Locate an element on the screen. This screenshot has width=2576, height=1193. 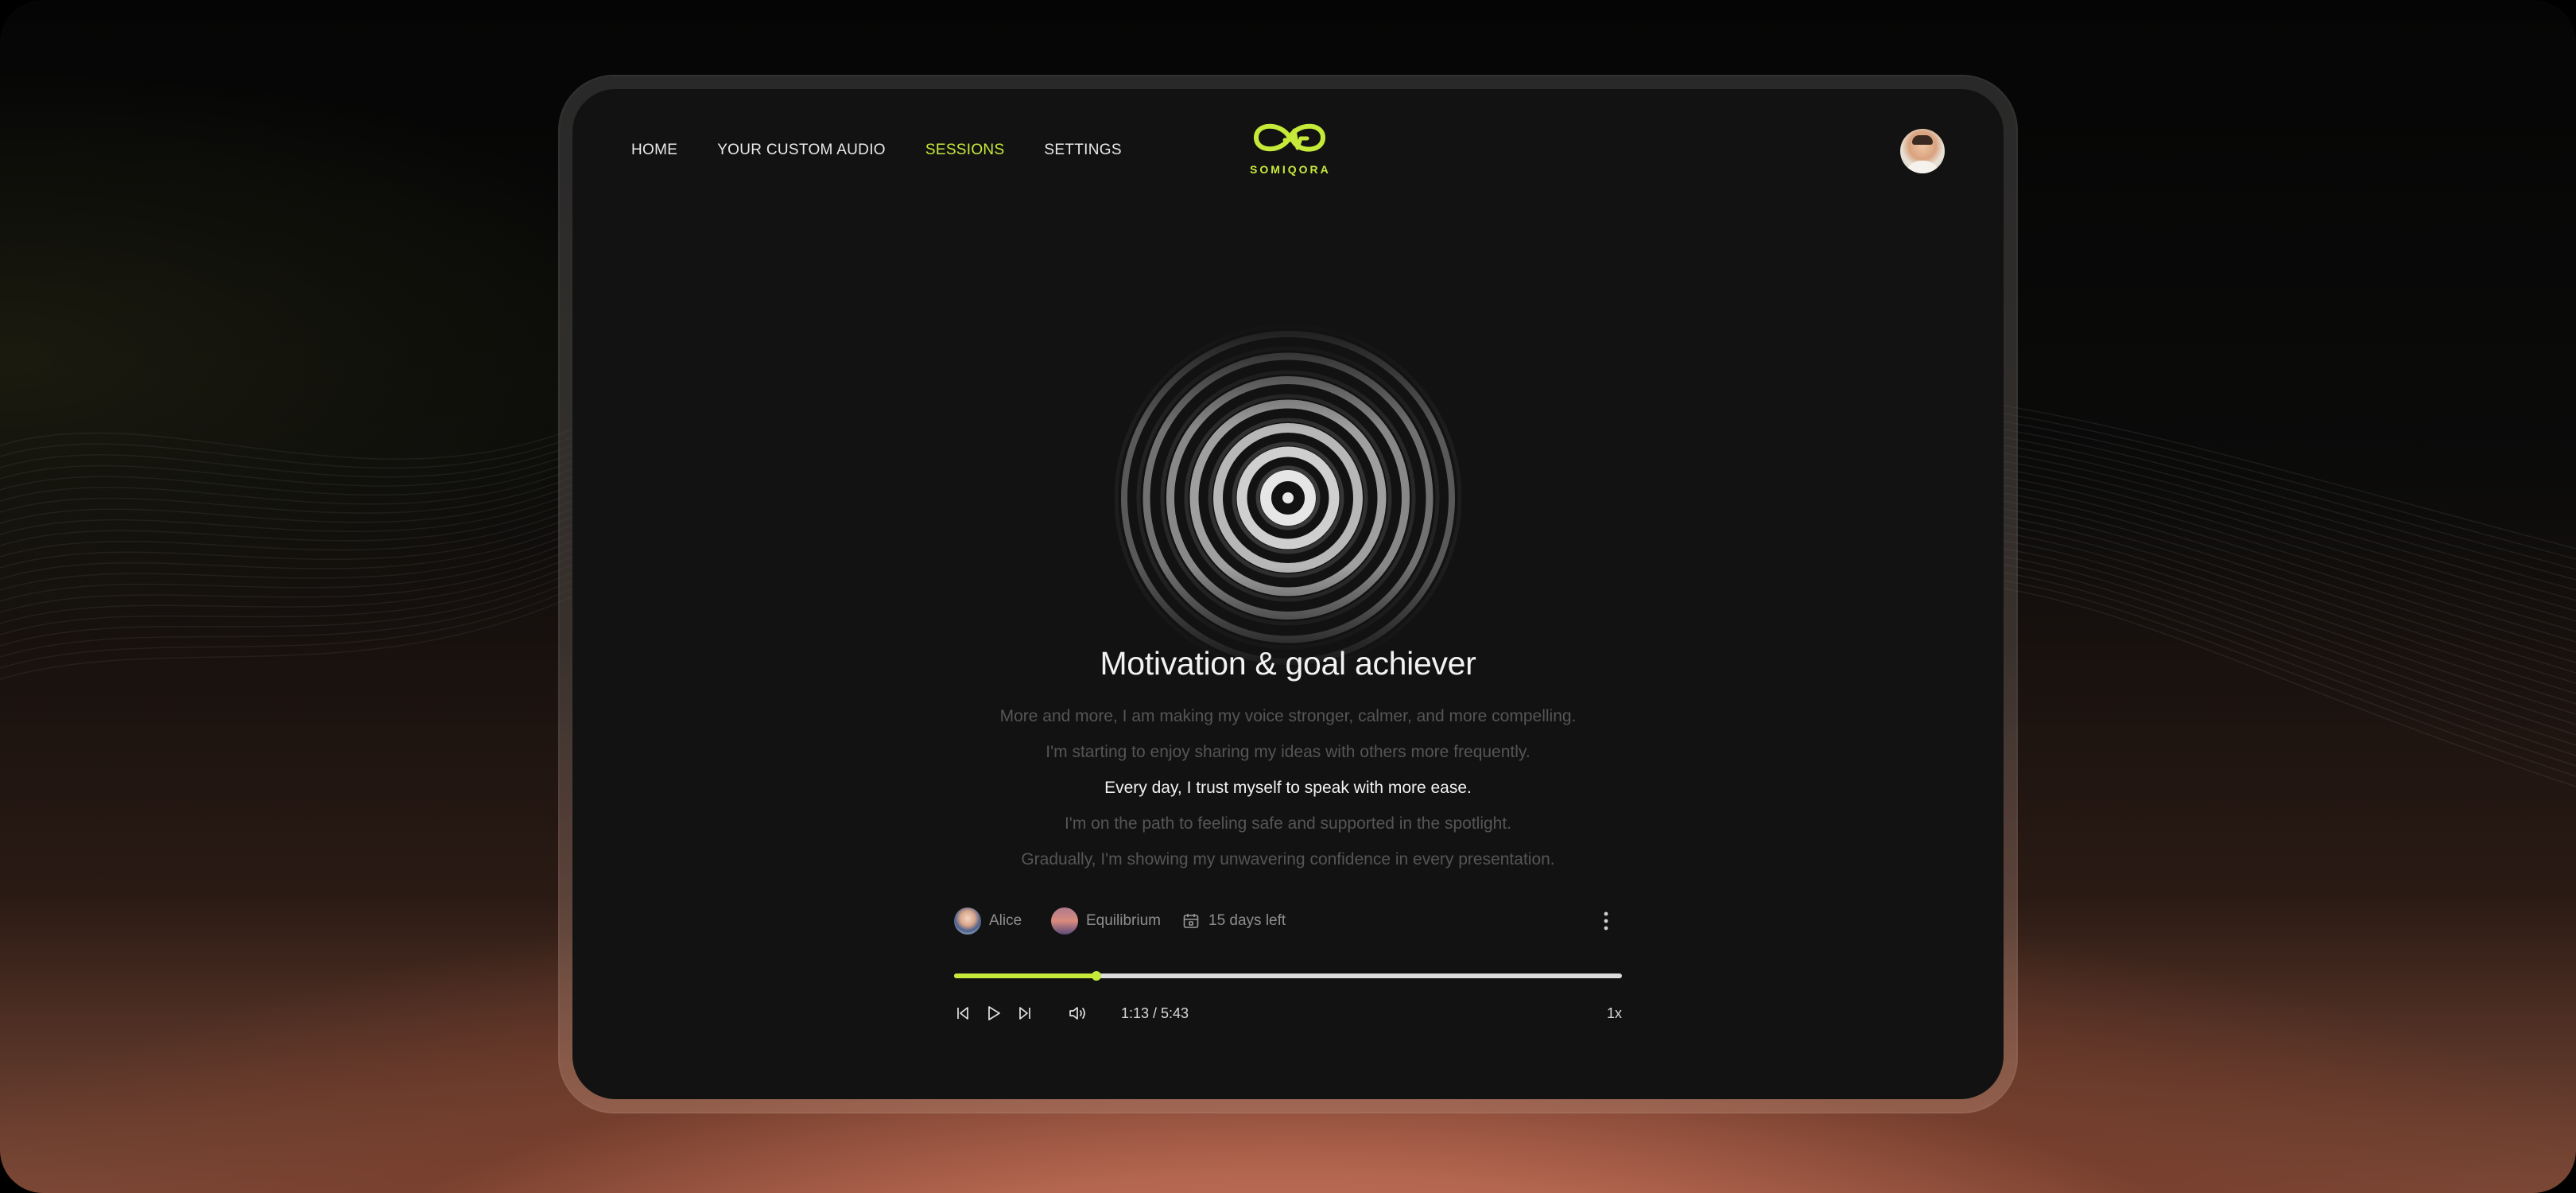
schedule-chip: 15 days left is located at coordinates (1234, 920).